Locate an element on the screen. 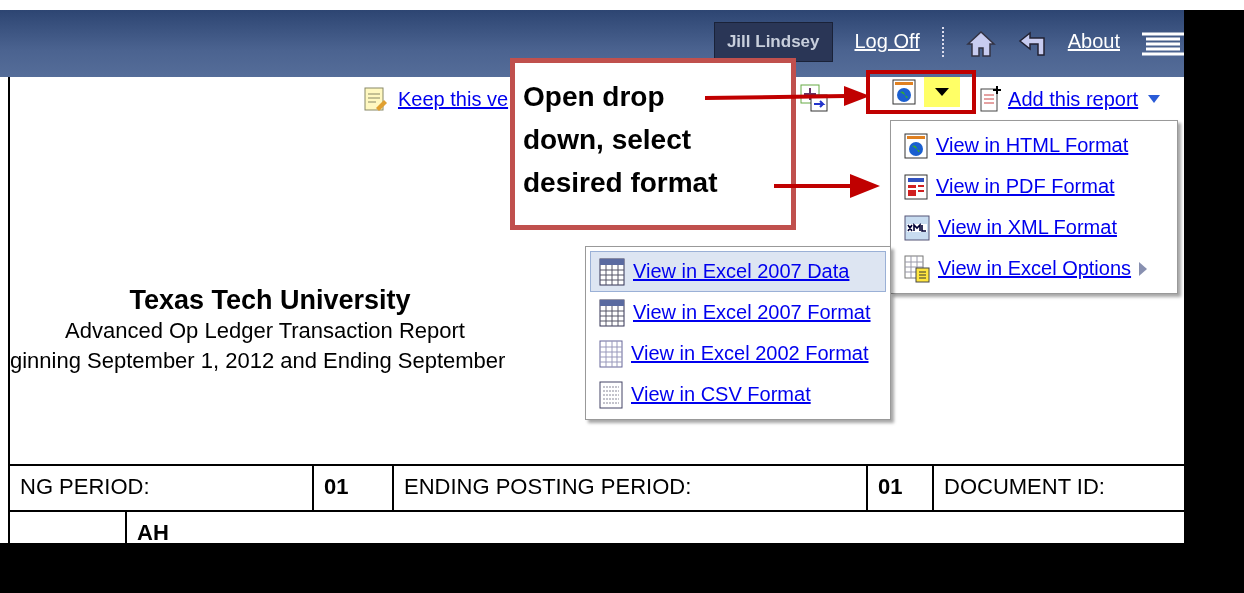  menu-item: View in Excel 2002 Format is located at coordinates (738, 353).